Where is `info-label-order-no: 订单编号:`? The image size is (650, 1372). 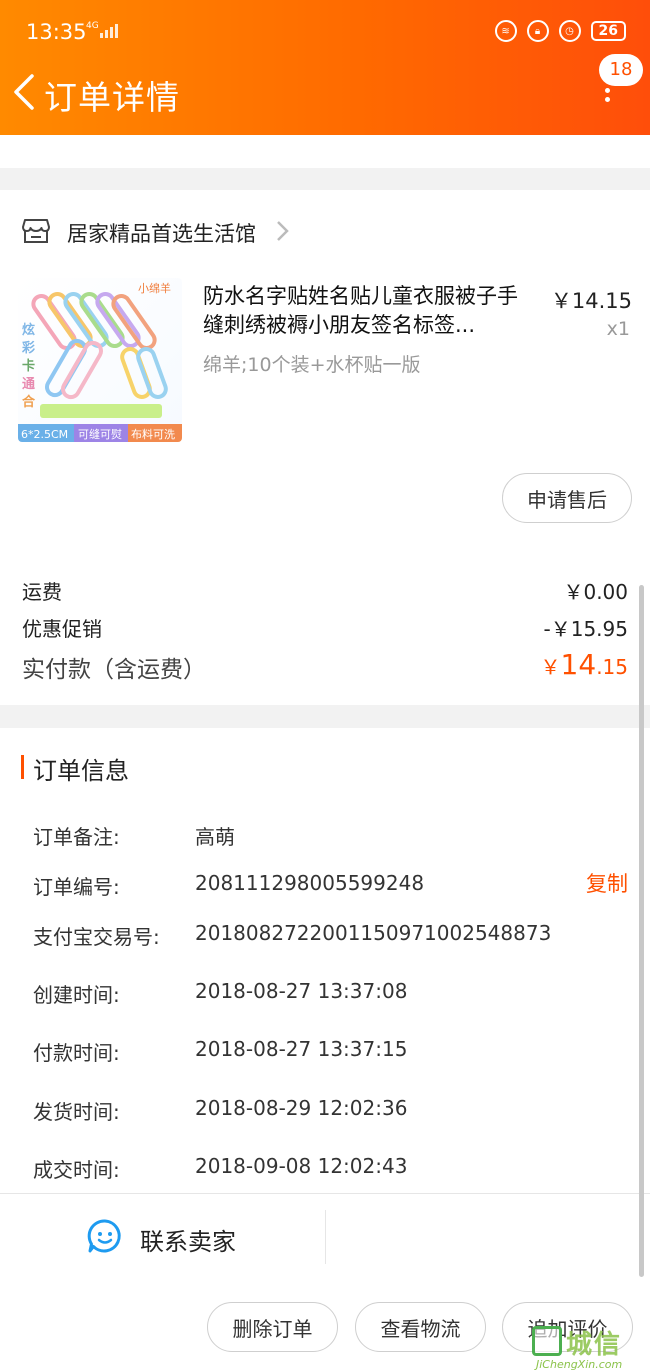
info-label-order-no: 订单编号: is located at coordinates (76, 887).